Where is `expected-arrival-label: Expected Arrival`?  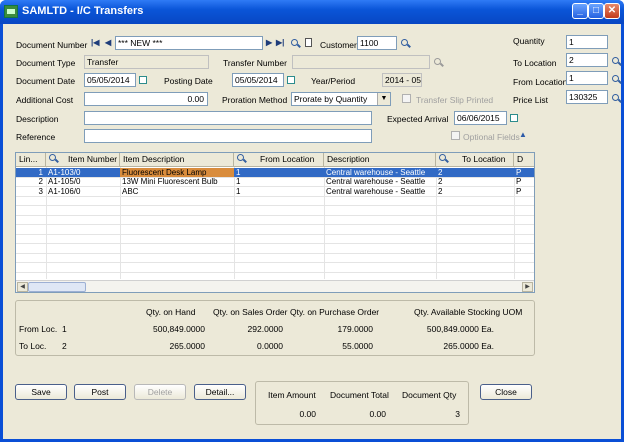 expected-arrival-label: Expected Arrival is located at coordinates (418, 119).